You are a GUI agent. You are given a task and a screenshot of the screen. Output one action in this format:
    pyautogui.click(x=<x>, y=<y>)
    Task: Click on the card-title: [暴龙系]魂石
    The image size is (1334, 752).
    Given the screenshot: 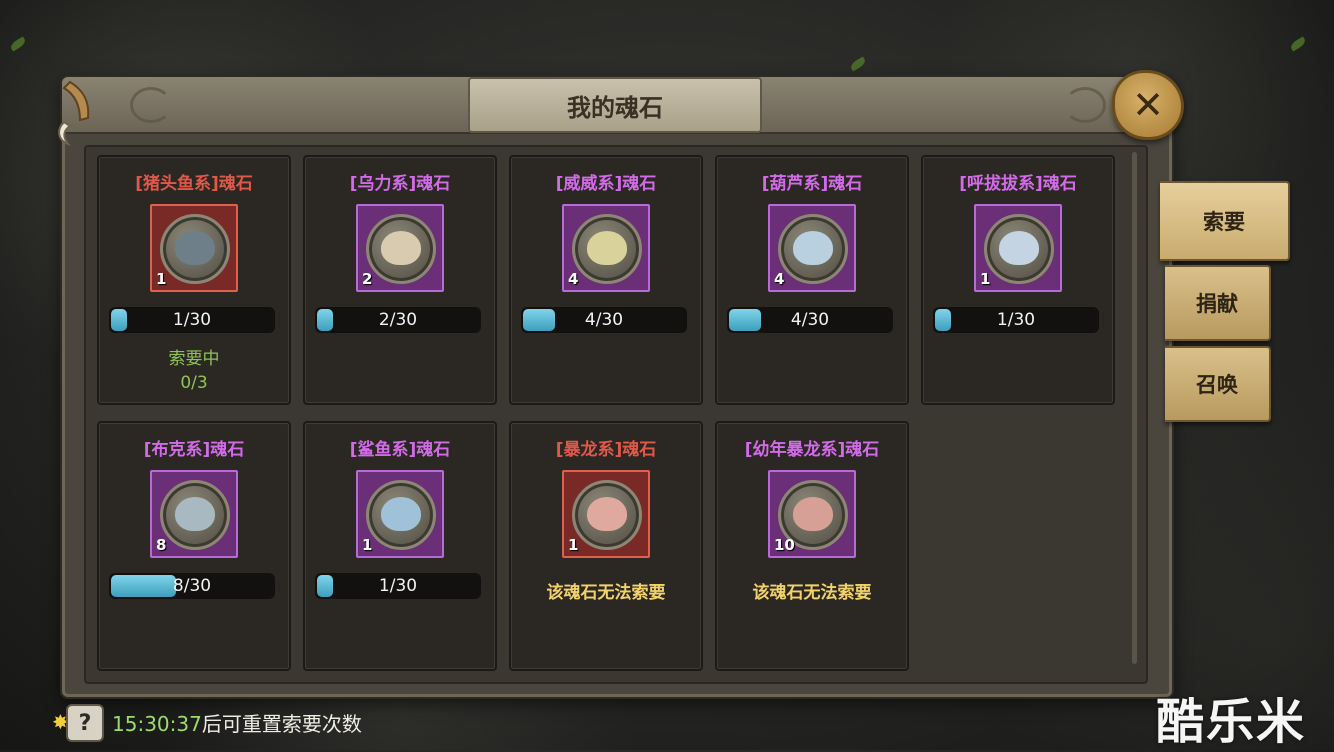 What is the action you would take?
    pyautogui.click(x=606, y=450)
    